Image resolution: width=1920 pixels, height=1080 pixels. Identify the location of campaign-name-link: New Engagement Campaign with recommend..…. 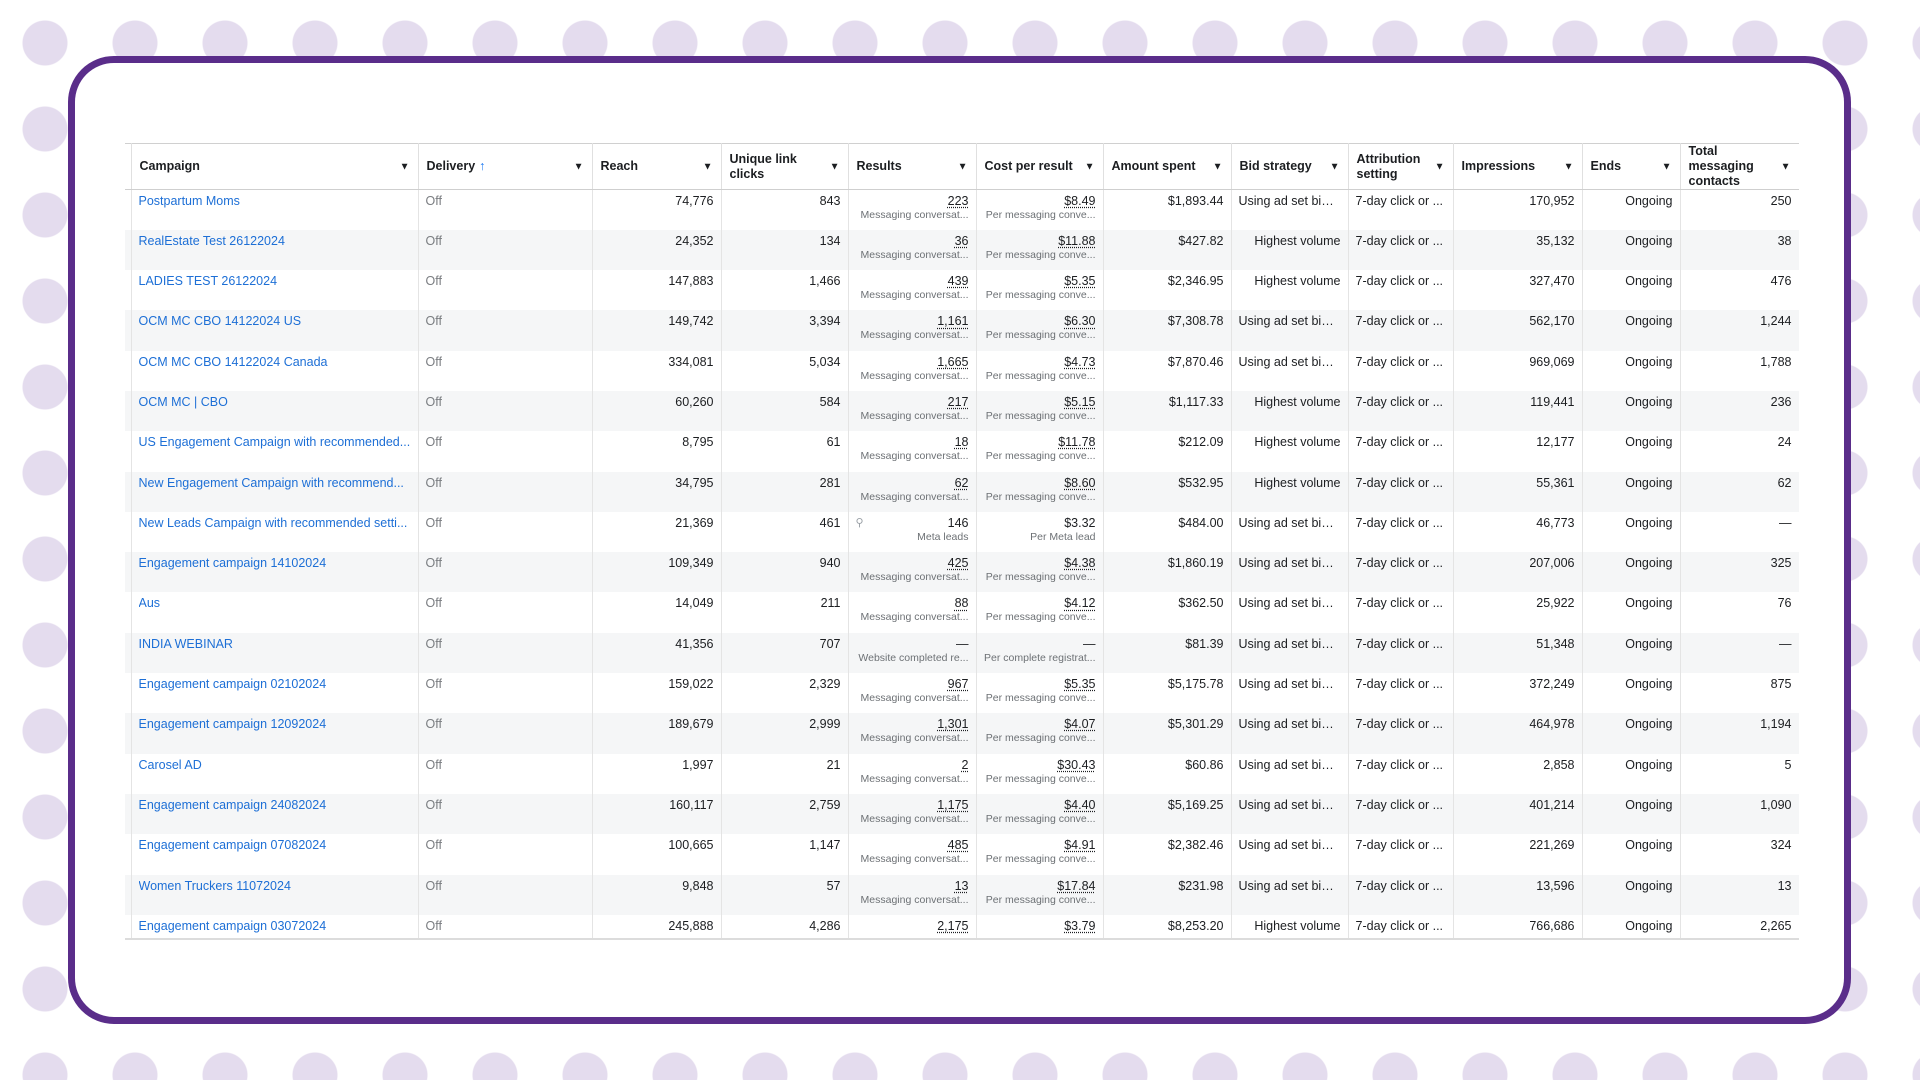
(275, 483).